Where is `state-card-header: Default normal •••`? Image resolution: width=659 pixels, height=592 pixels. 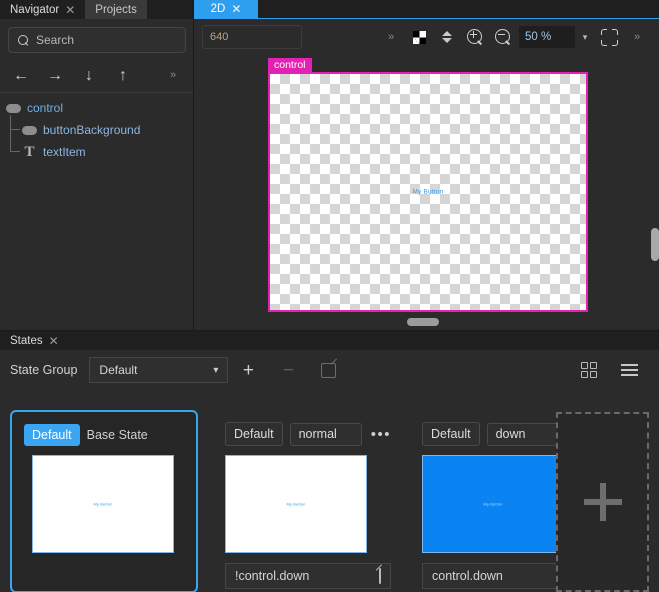
state-card-header: Default normal ••• is located at coordinates (308, 428).